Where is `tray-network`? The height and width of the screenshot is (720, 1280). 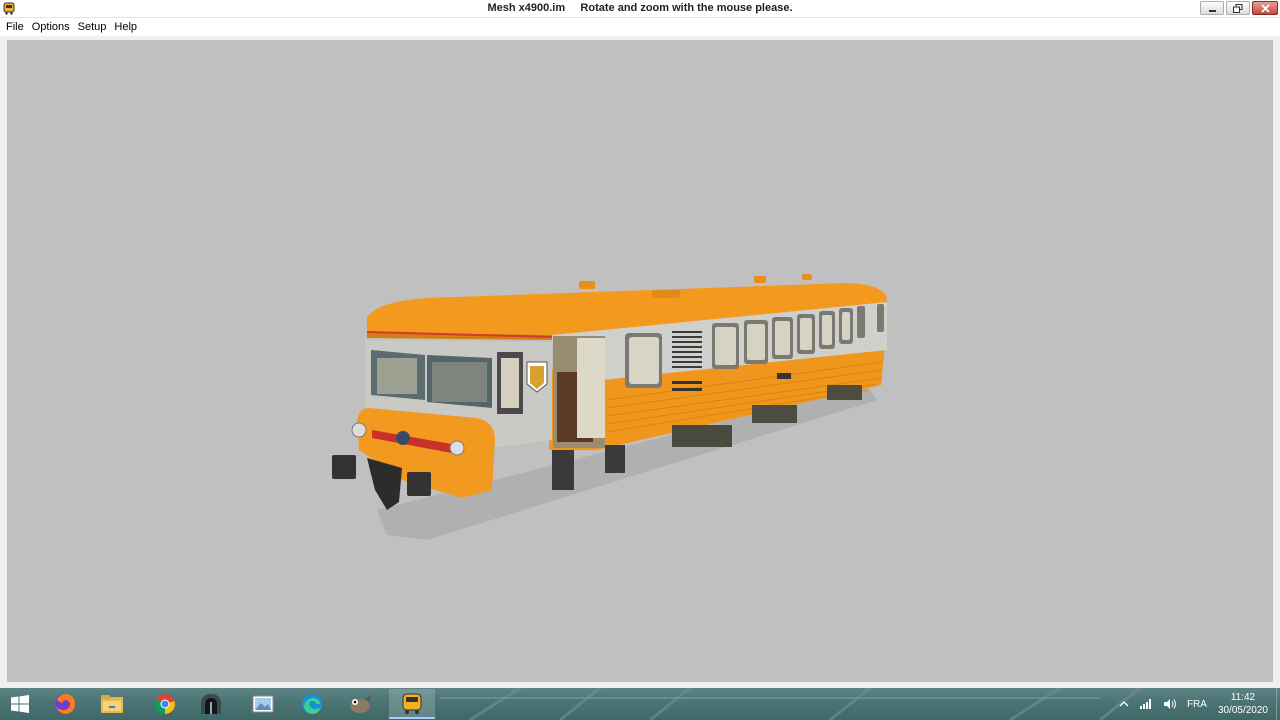 tray-network is located at coordinates (1146, 704).